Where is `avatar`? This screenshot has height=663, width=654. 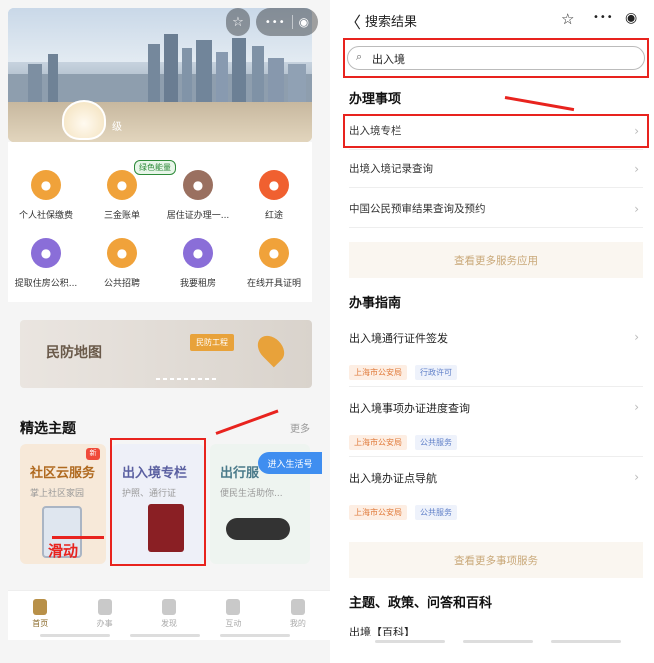 avatar is located at coordinates (84, 120).